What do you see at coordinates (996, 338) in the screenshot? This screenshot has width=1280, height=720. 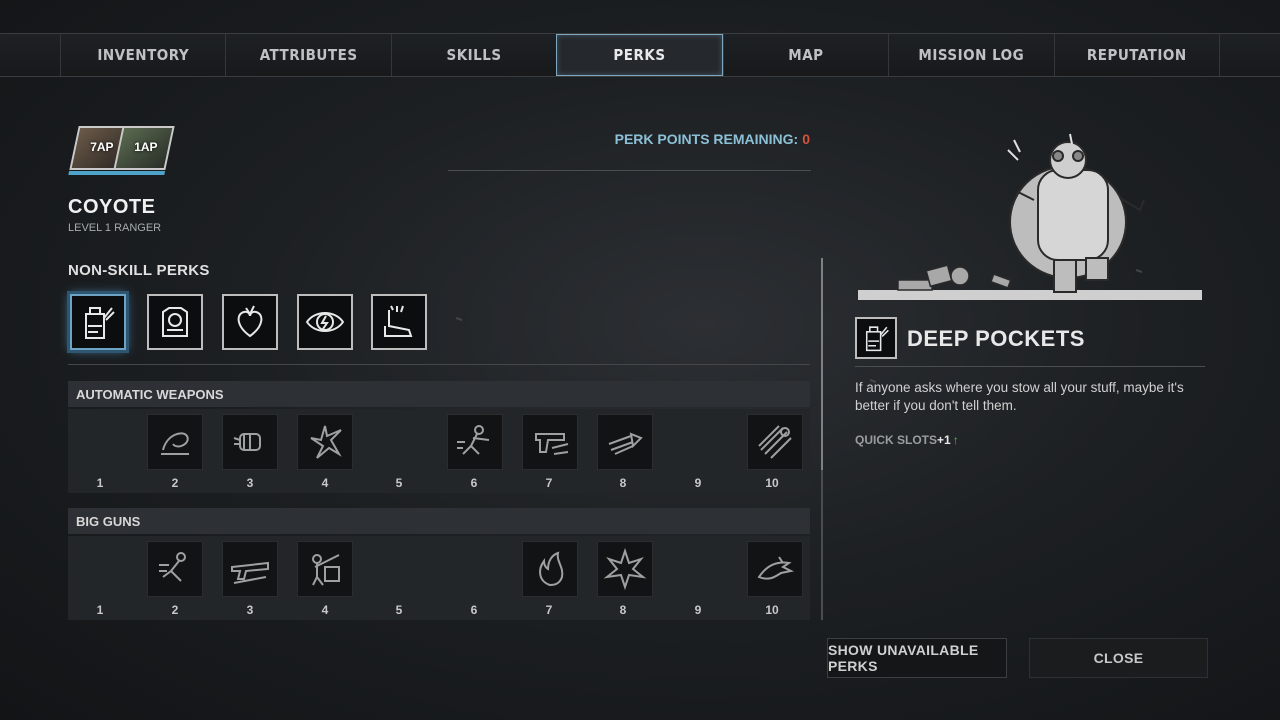 I see `perk-title: DEEP POCKETS` at bounding box center [996, 338].